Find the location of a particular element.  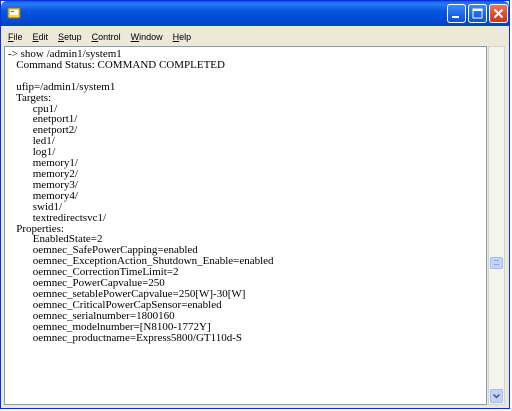

terminal-line: oemnec_modelnumber=[N8100-1772Y] is located at coordinates (109, 326).